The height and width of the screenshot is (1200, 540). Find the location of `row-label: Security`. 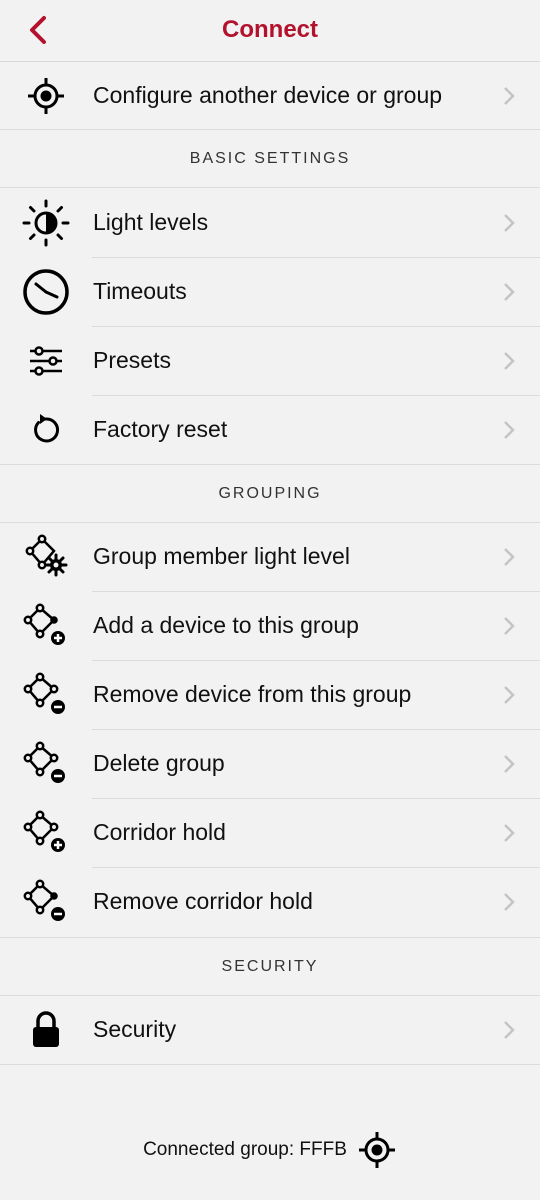

row-label: Security is located at coordinates (135, 1029).